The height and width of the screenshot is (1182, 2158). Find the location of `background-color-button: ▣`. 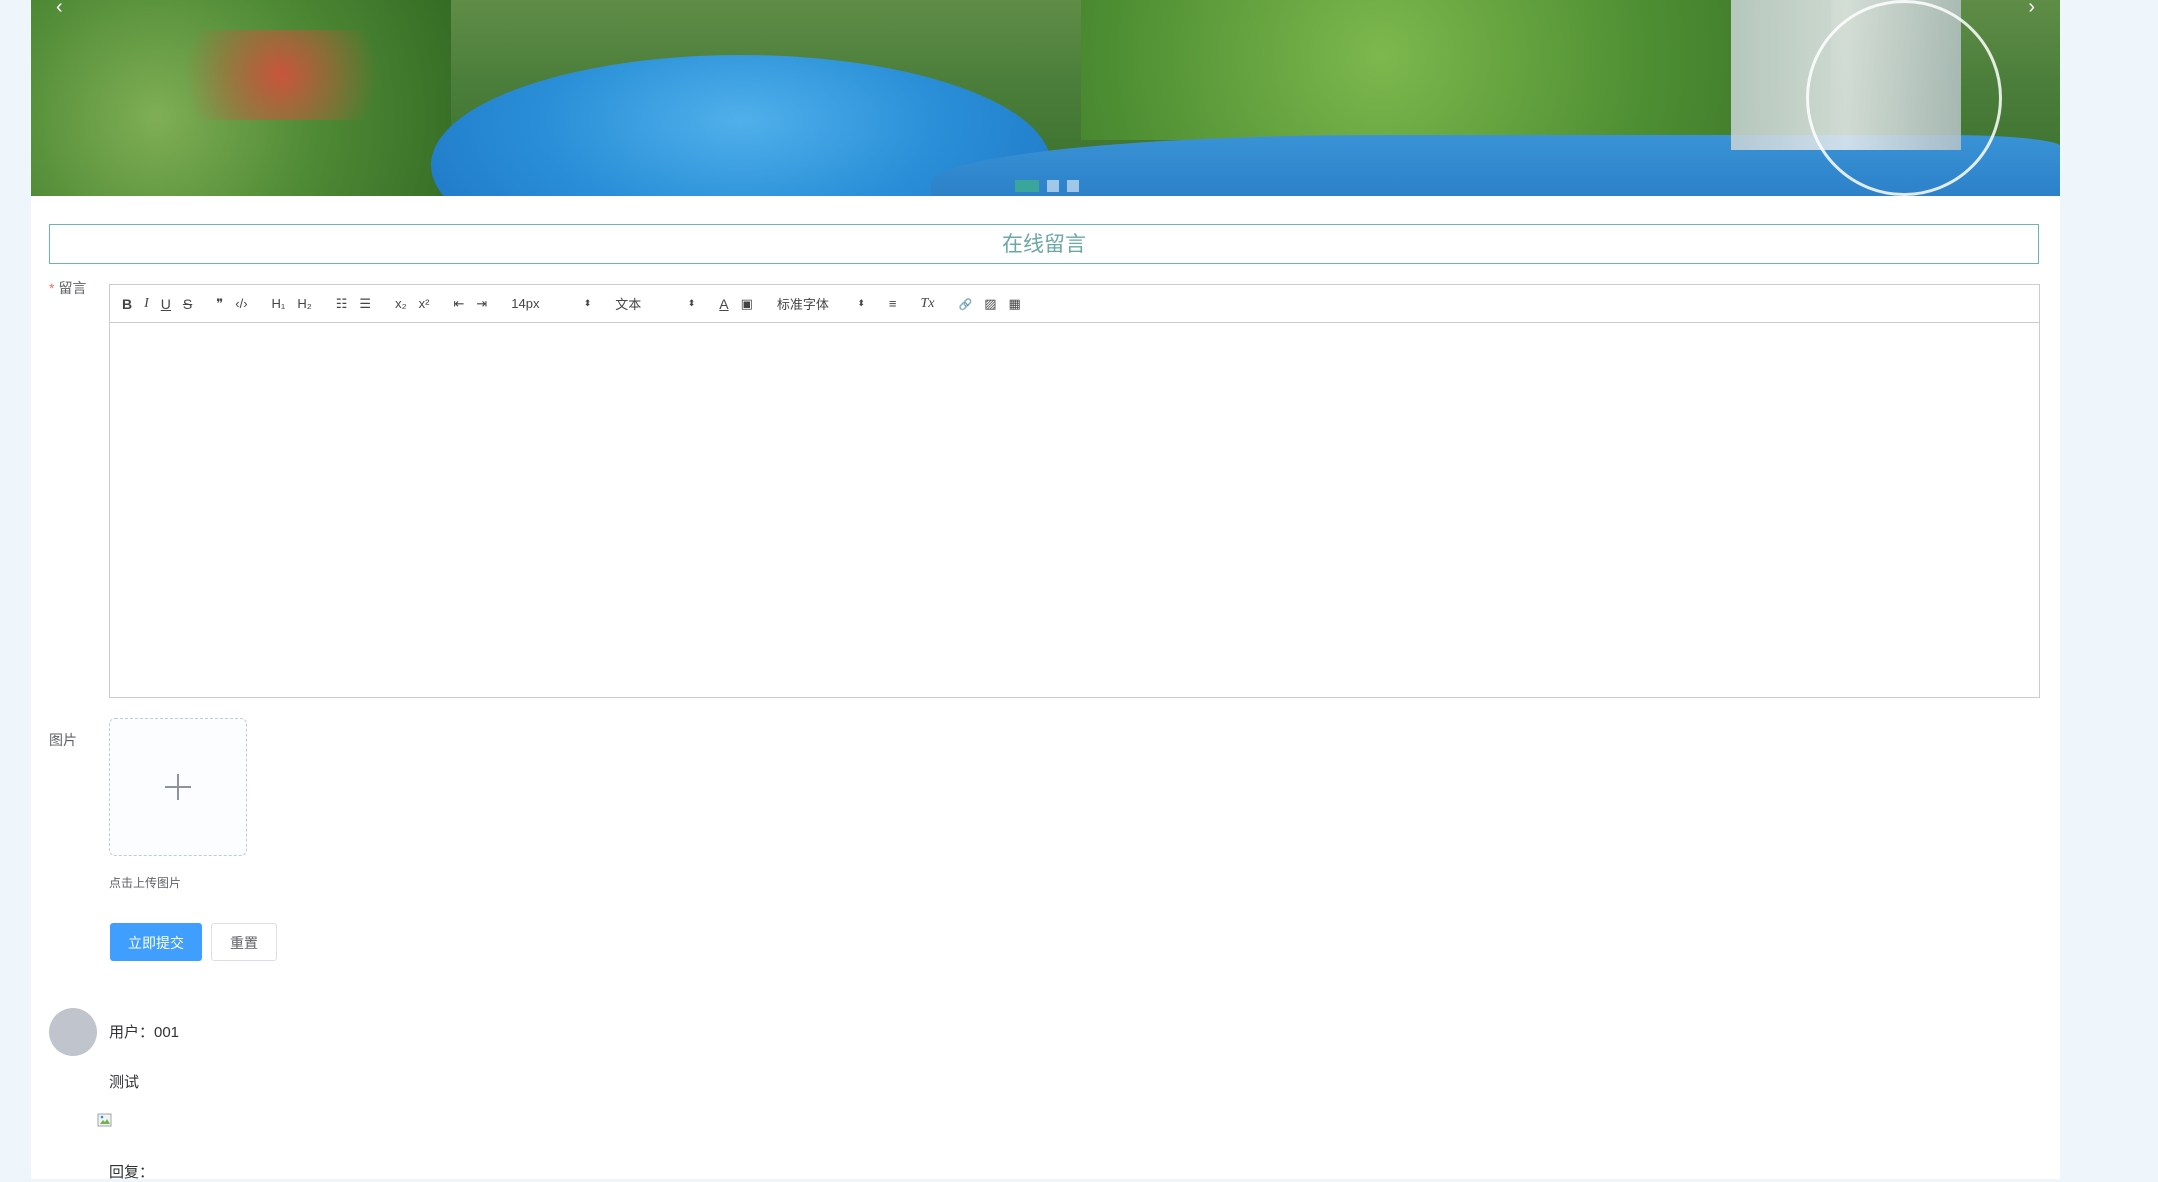

background-color-button: ▣ is located at coordinates (747, 304).